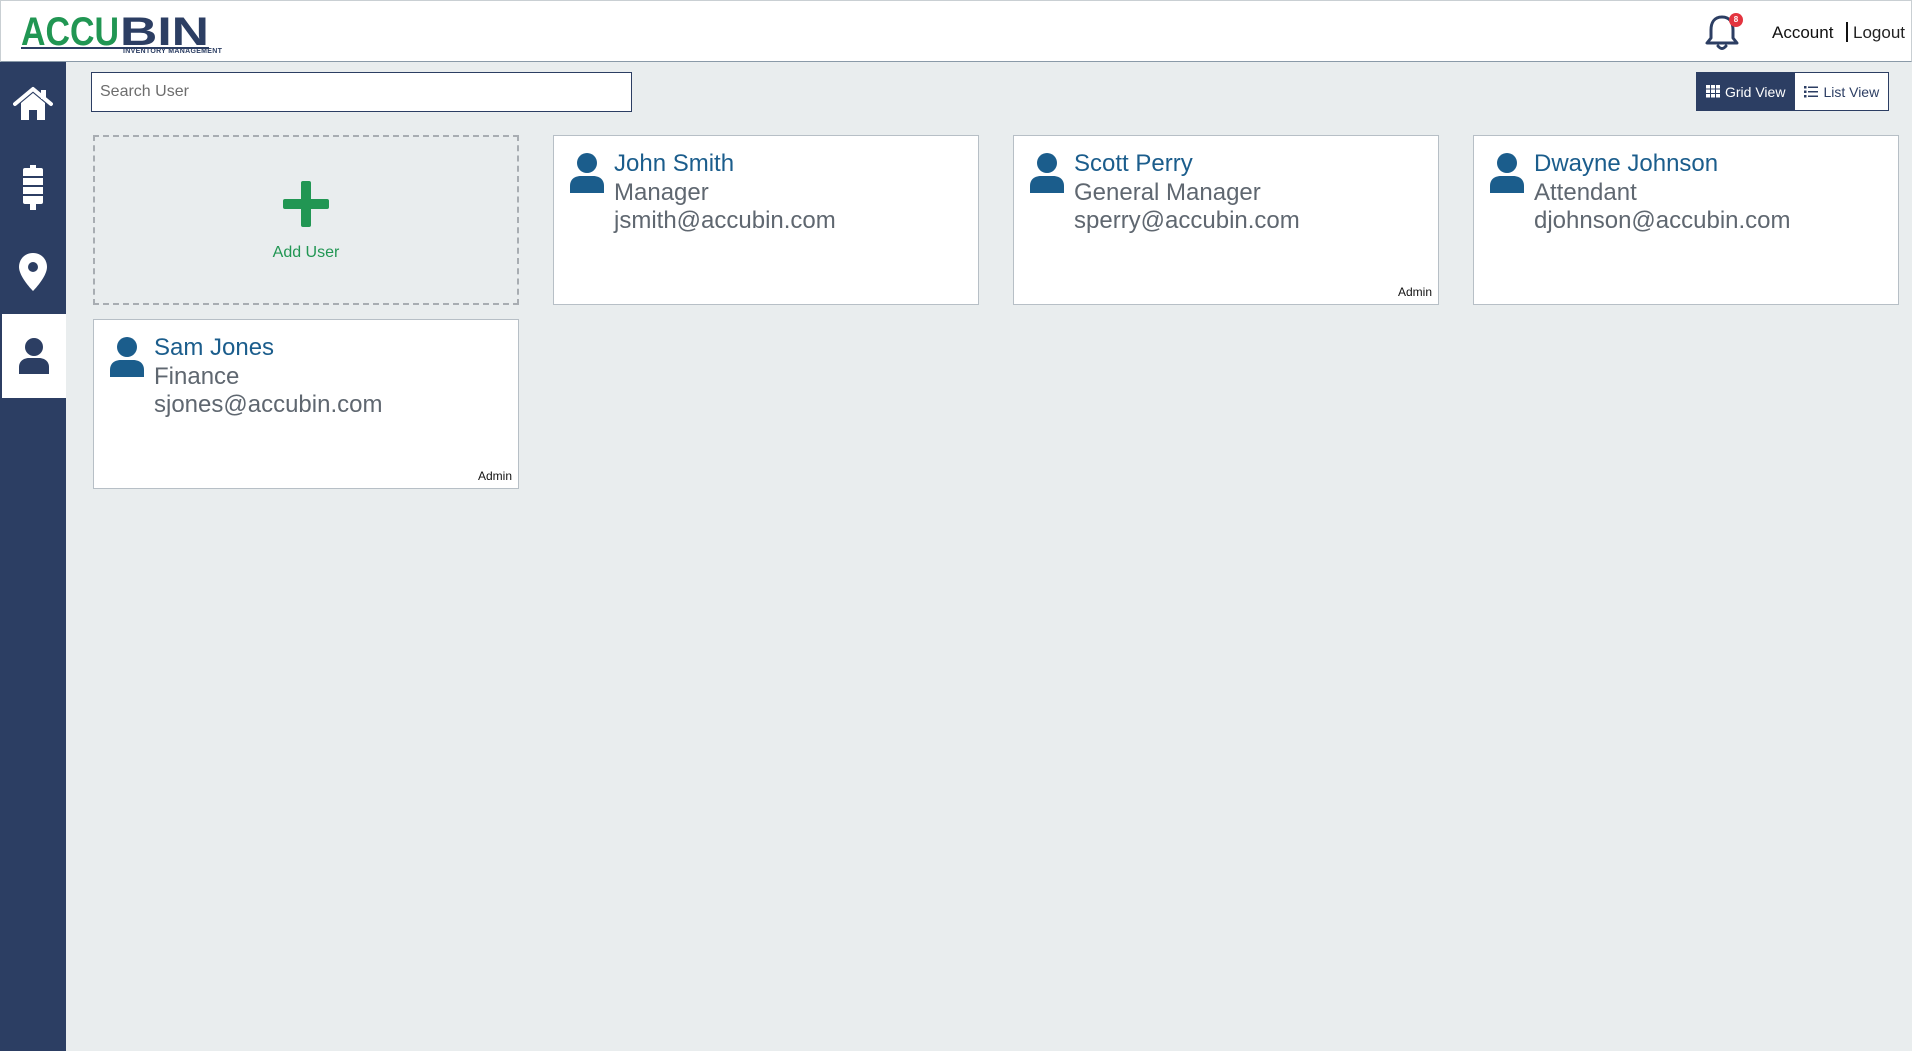 The height and width of the screenshot is (1051, 1912). Describe the element at coordinates (164, 31) in the screenshot. I see `svg-text: BIN` at that location.